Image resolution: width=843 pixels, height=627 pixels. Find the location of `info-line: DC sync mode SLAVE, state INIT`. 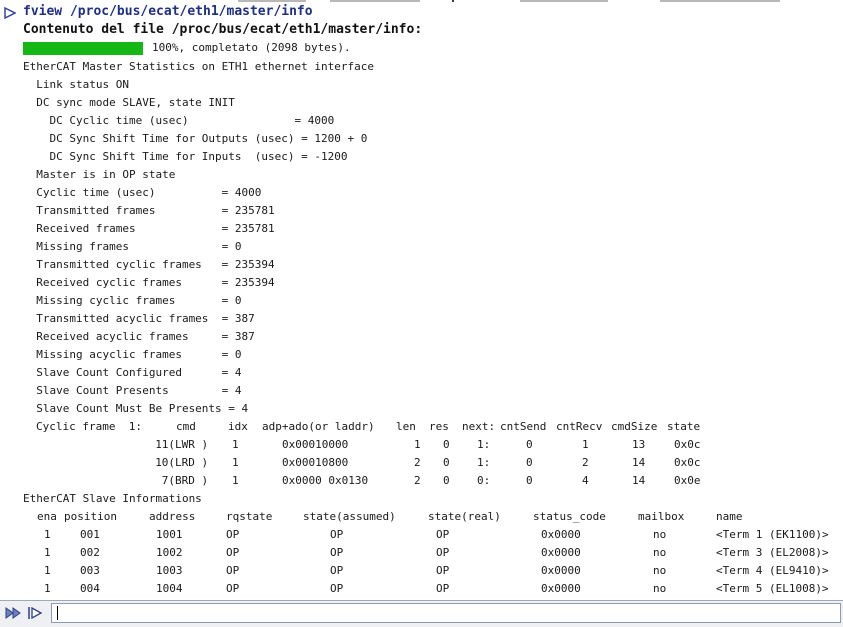

info-line: DC sync mode SLAVE, state INIT is located at coordinates (129, 102).